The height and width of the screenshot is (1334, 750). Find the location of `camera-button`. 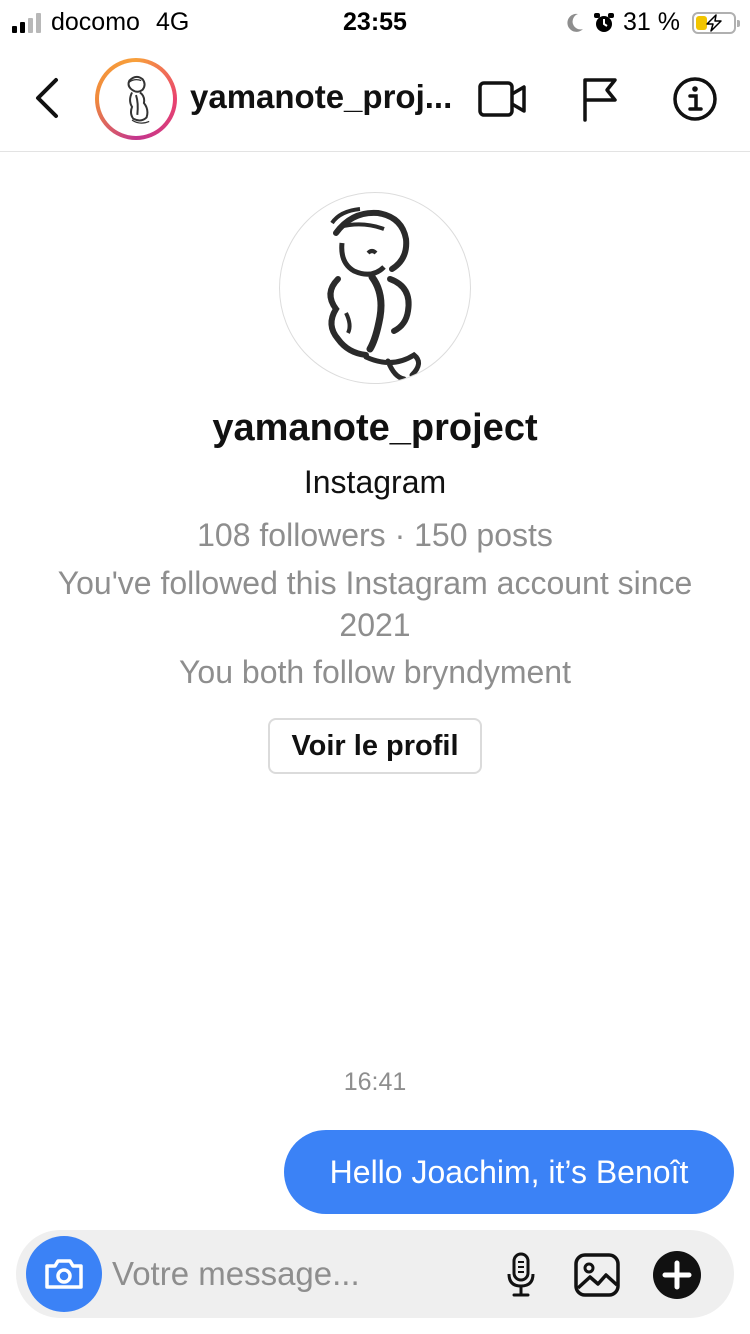

camera-button is located at coordinates (64, 1274).